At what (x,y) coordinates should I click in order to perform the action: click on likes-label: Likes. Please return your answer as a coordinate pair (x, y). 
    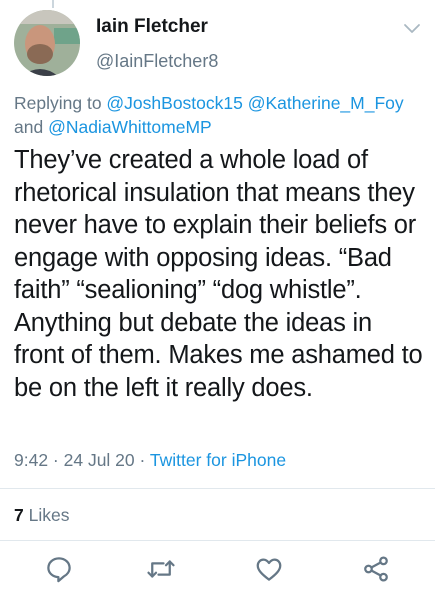
    Looking at the image, I should click on (46, 515).